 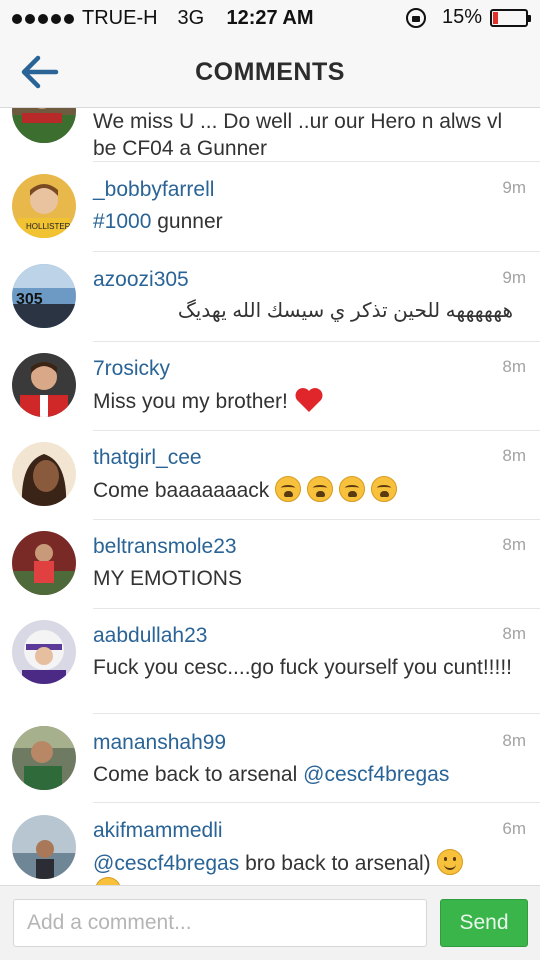 I want to click on comment-body: Miss you my brother!, so click(x=190, y=401).